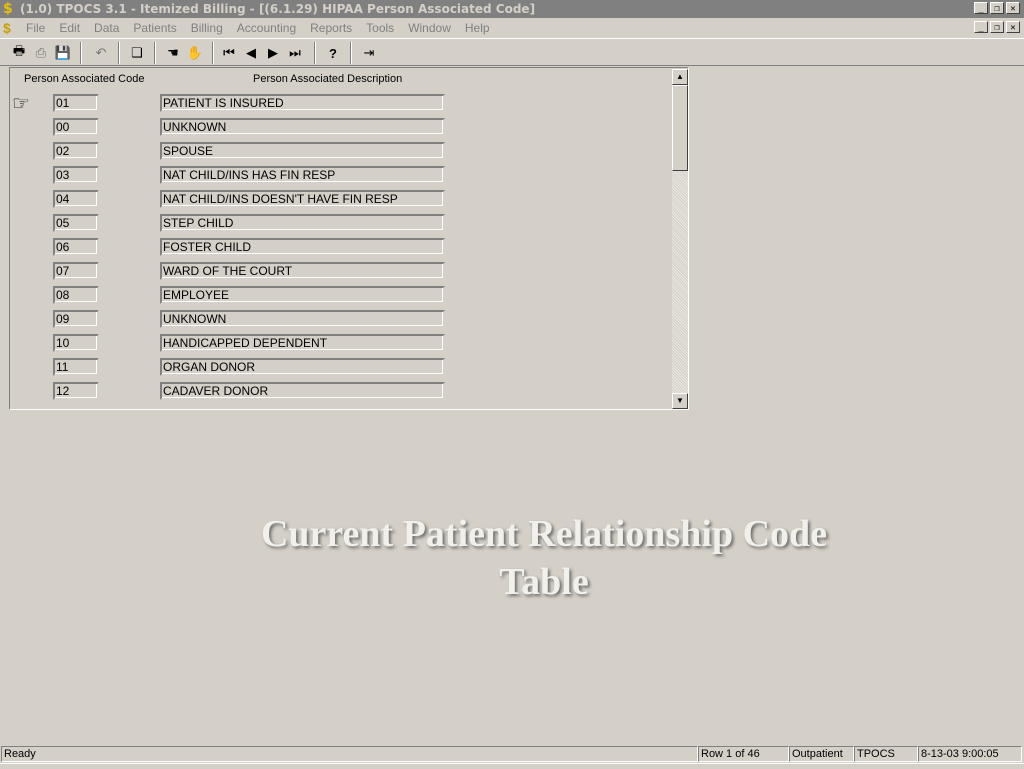  I want to click on hand-stop-icon: ✋, so click(195, 53).